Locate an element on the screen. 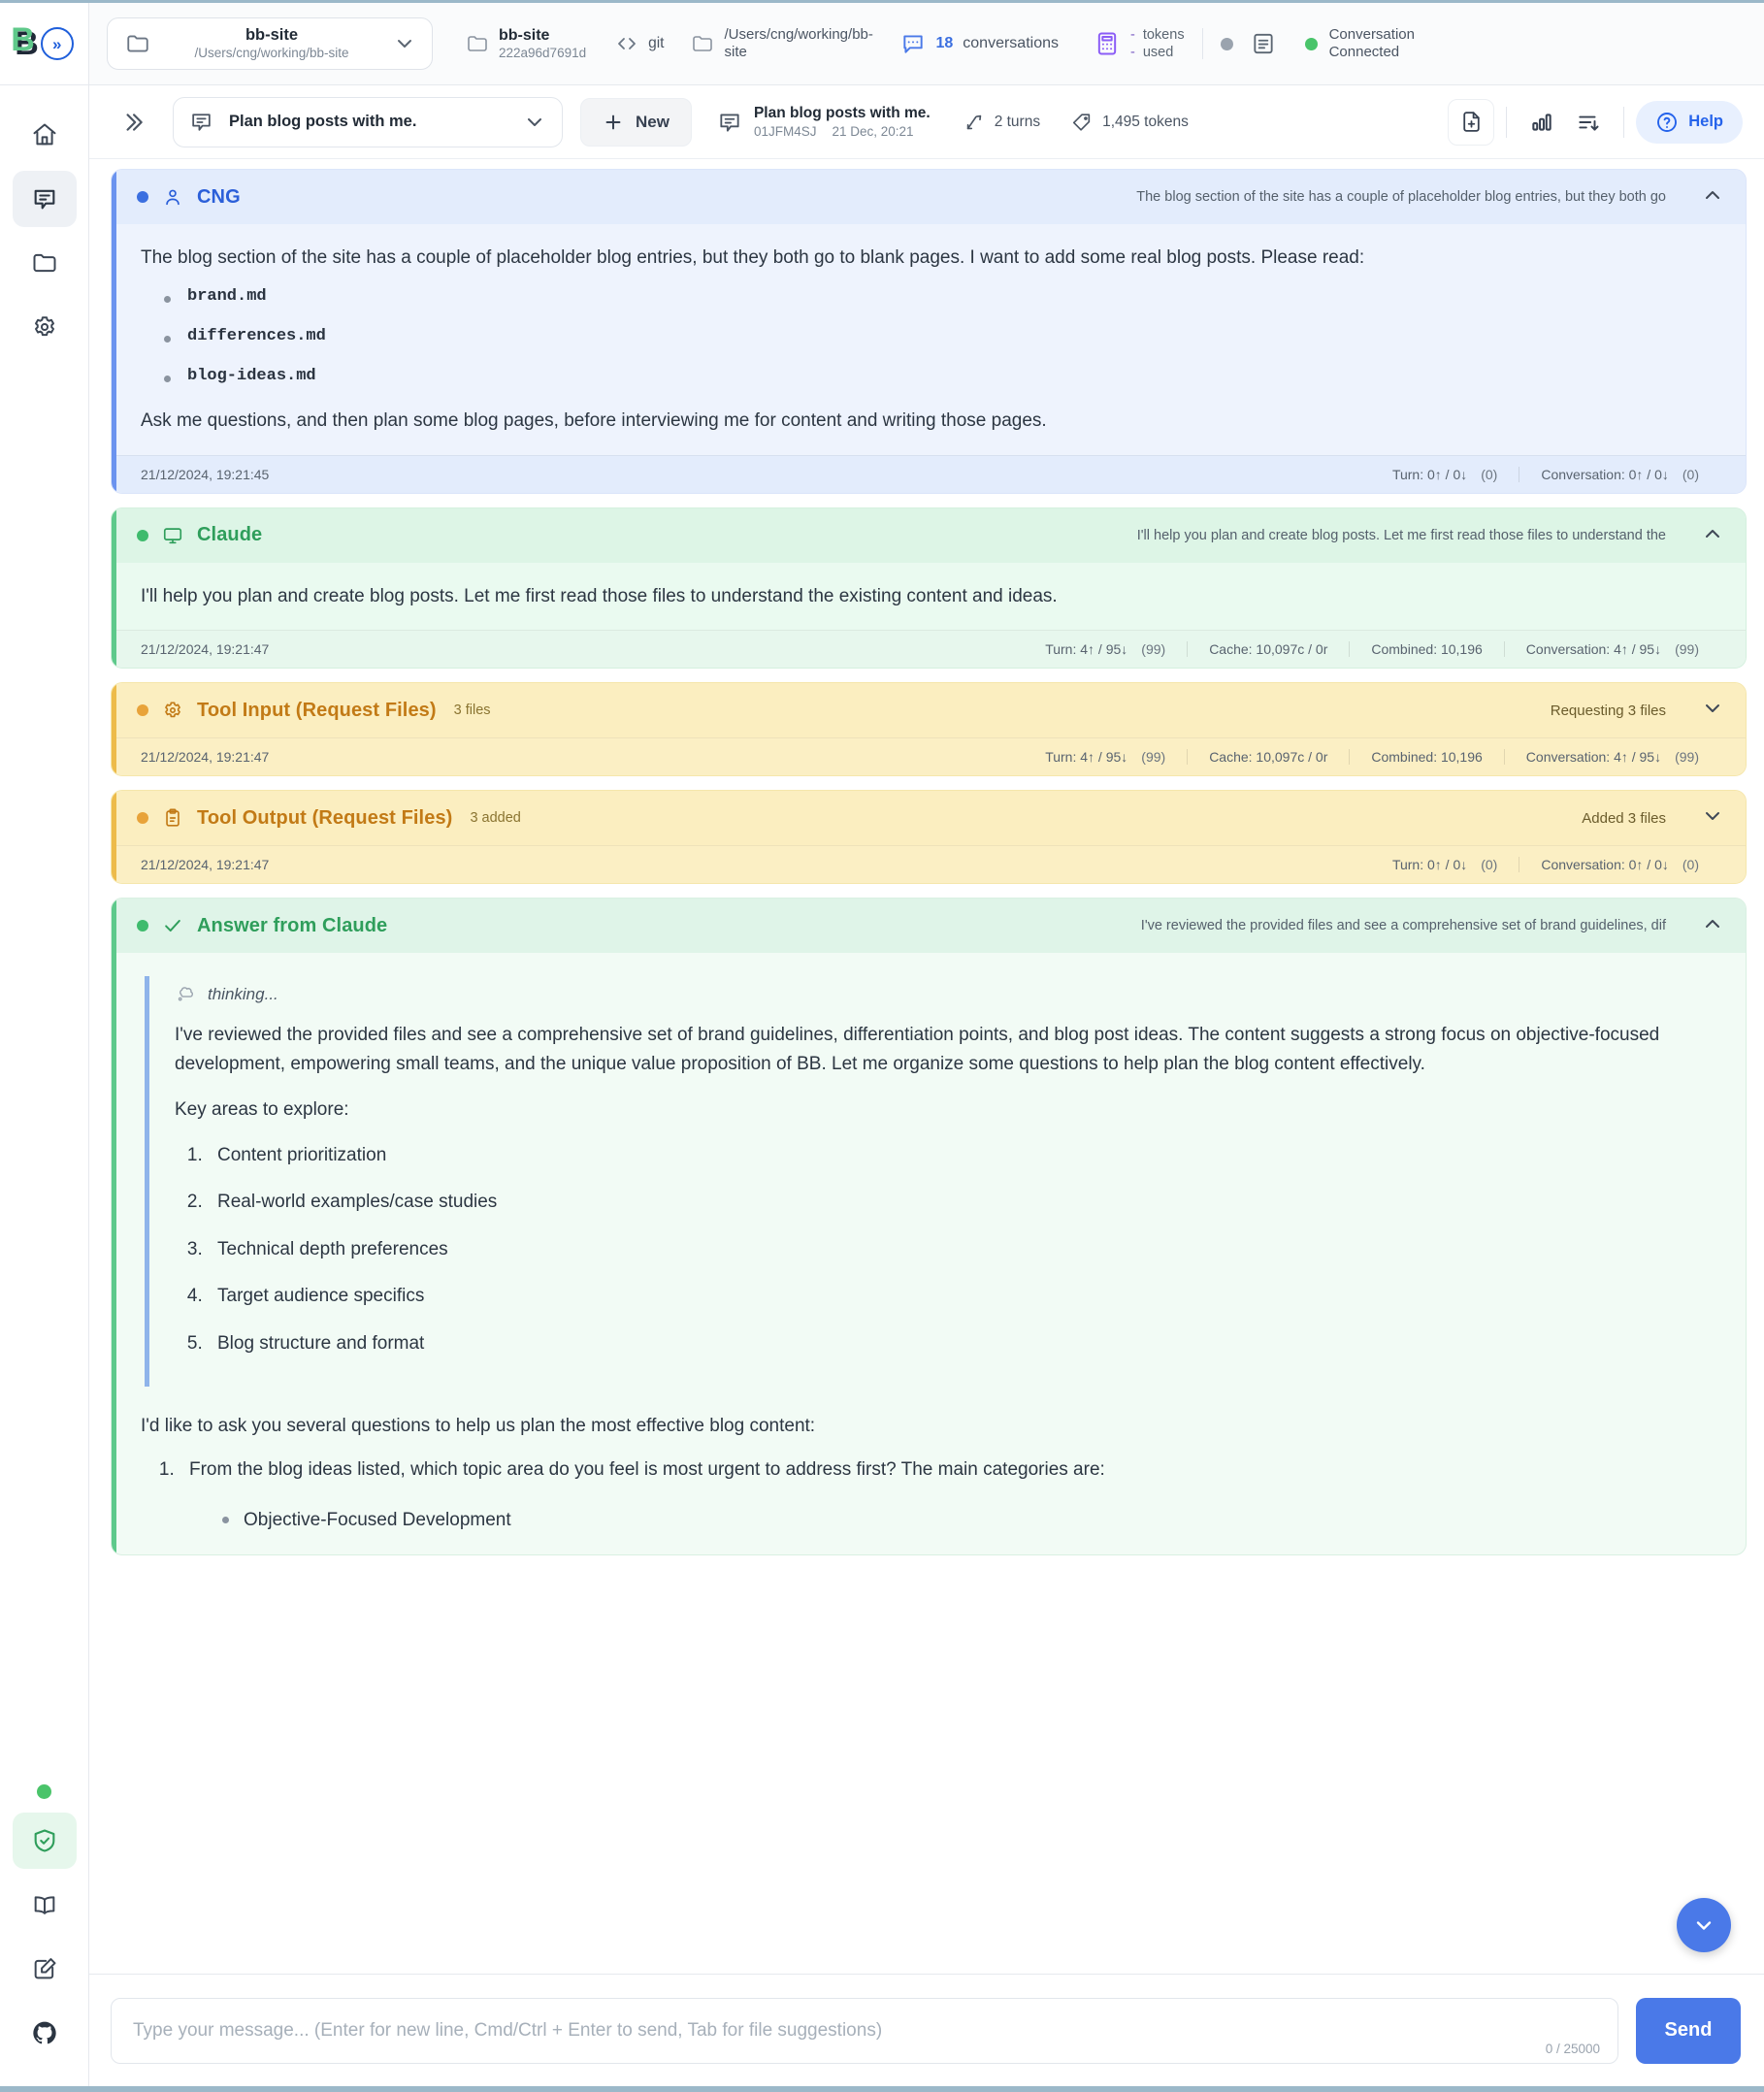  conversations-counter: 18 conversations is located at coordinates (979, 43).